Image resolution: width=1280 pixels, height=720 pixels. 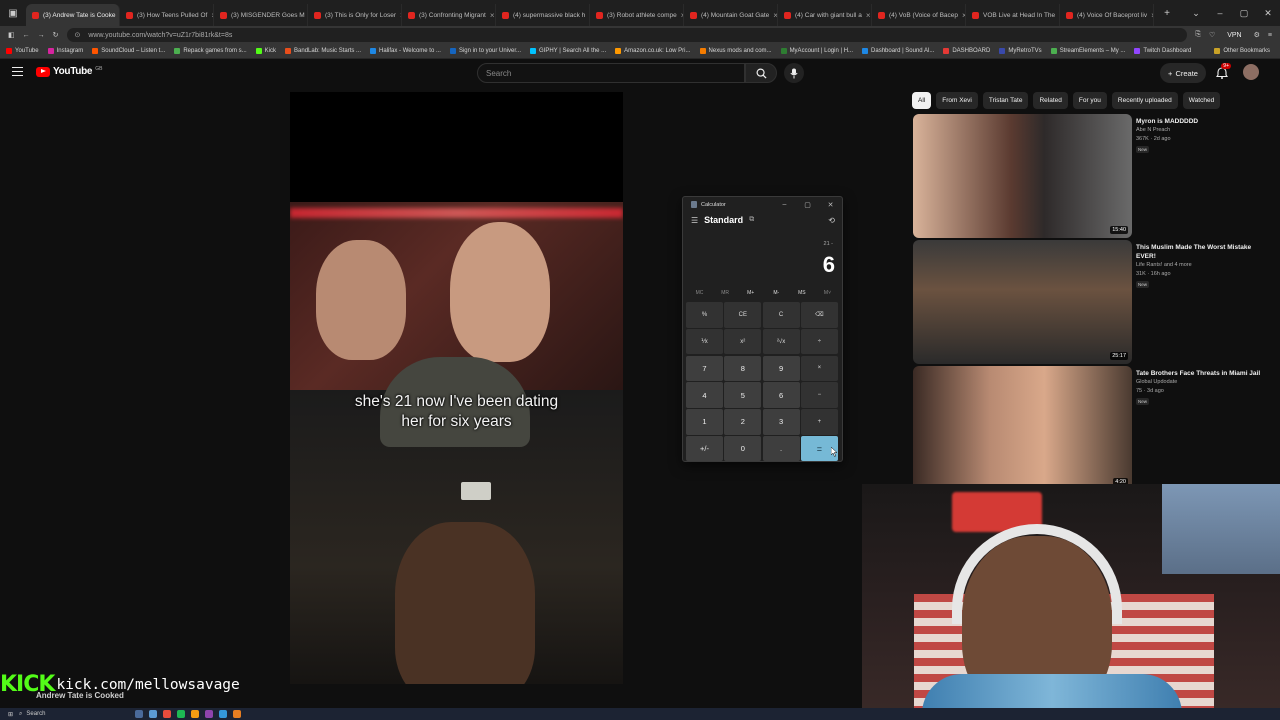 What do you see at coordinates (265, 51) in the screenshot?
I see `bookmark-item: Kick` at bounding box center [265, 51].